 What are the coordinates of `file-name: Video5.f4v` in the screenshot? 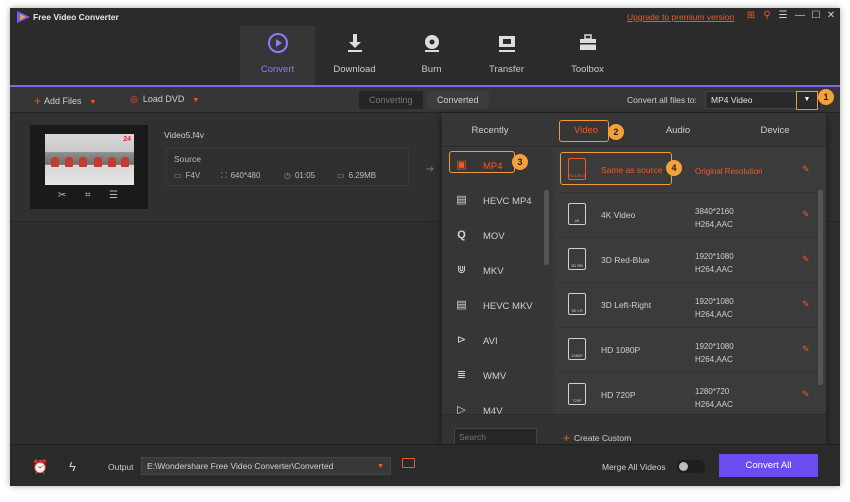 It's located at (184, 135).